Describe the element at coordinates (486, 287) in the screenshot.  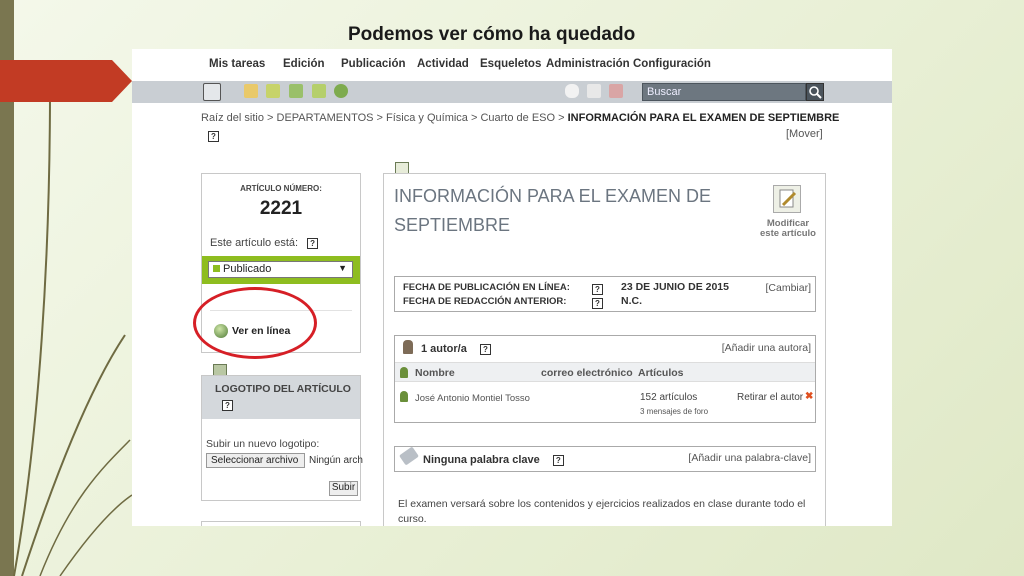
I see `pub-date-label: FECHA DE PUBLICACIÓN EN LÍNEA:` at that location.